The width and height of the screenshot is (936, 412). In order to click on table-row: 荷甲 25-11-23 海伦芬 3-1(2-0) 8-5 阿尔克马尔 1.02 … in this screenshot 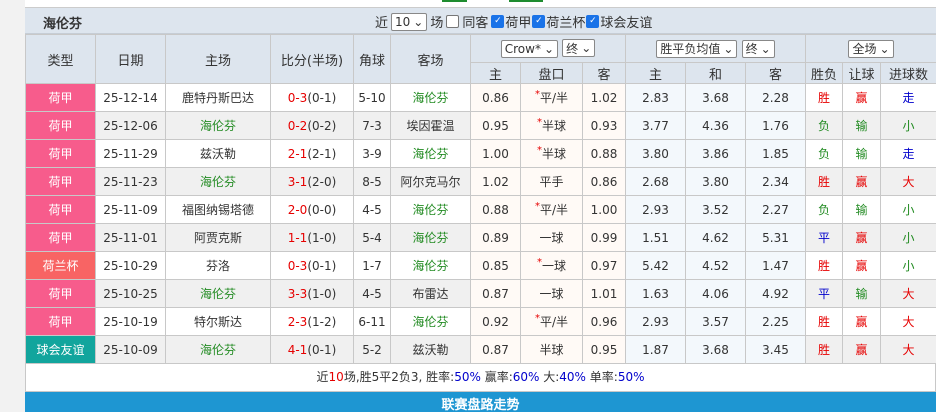, I will do `click(481, 182)`.